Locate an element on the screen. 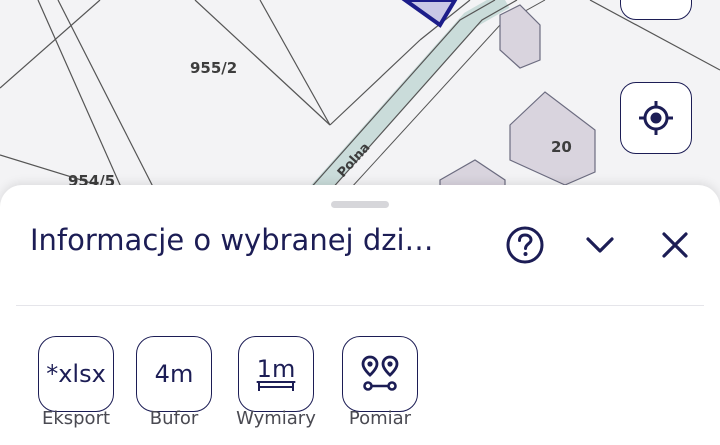 The height and width of the screenshot is (445, 720). collapse-button is located at coordinates (600, 245).